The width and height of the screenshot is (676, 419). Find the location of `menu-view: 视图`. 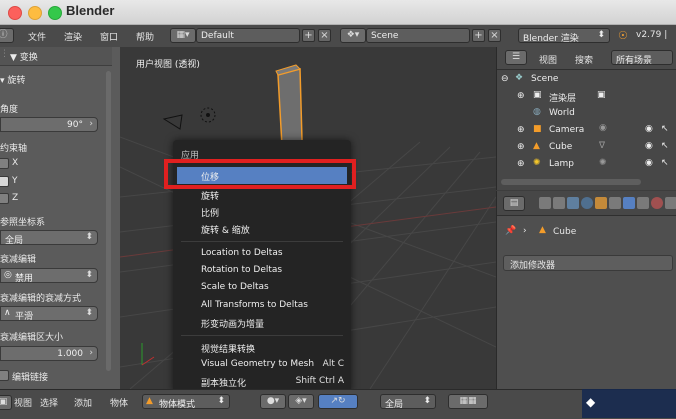

menu-view: 视图 is located at coordinates (23, 402).